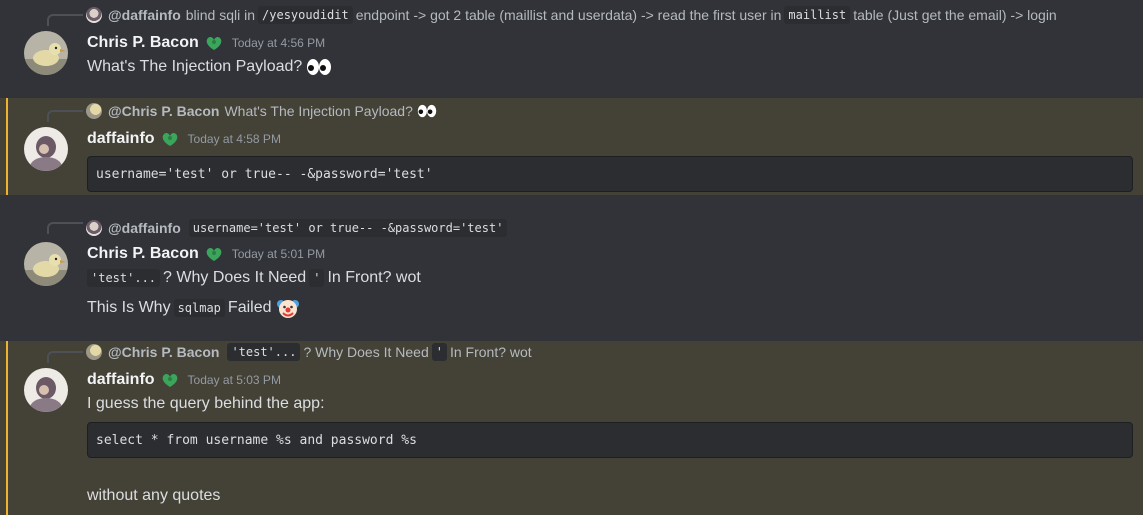  I want to click on message-header: daffainfo Today at 5:03 PM, so click(184, 380).